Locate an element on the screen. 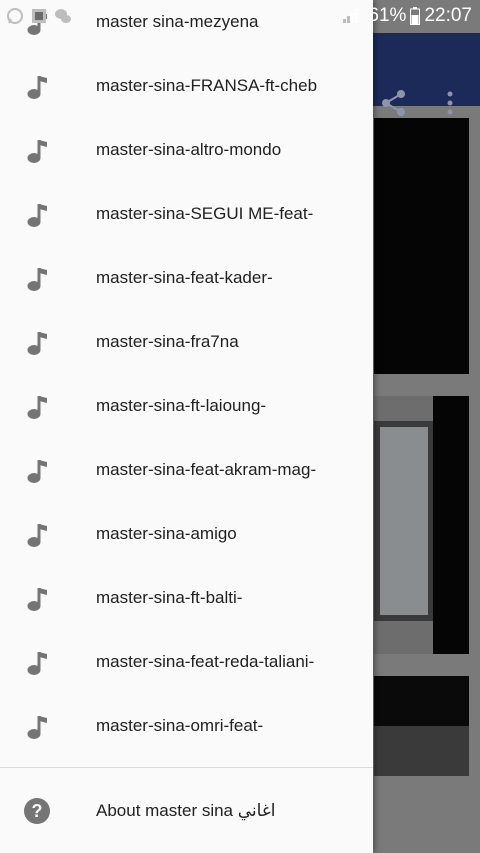 Image resolution: width=480 pixels, height=853 pixels. battery-icon is located at coordinates (415, 16).